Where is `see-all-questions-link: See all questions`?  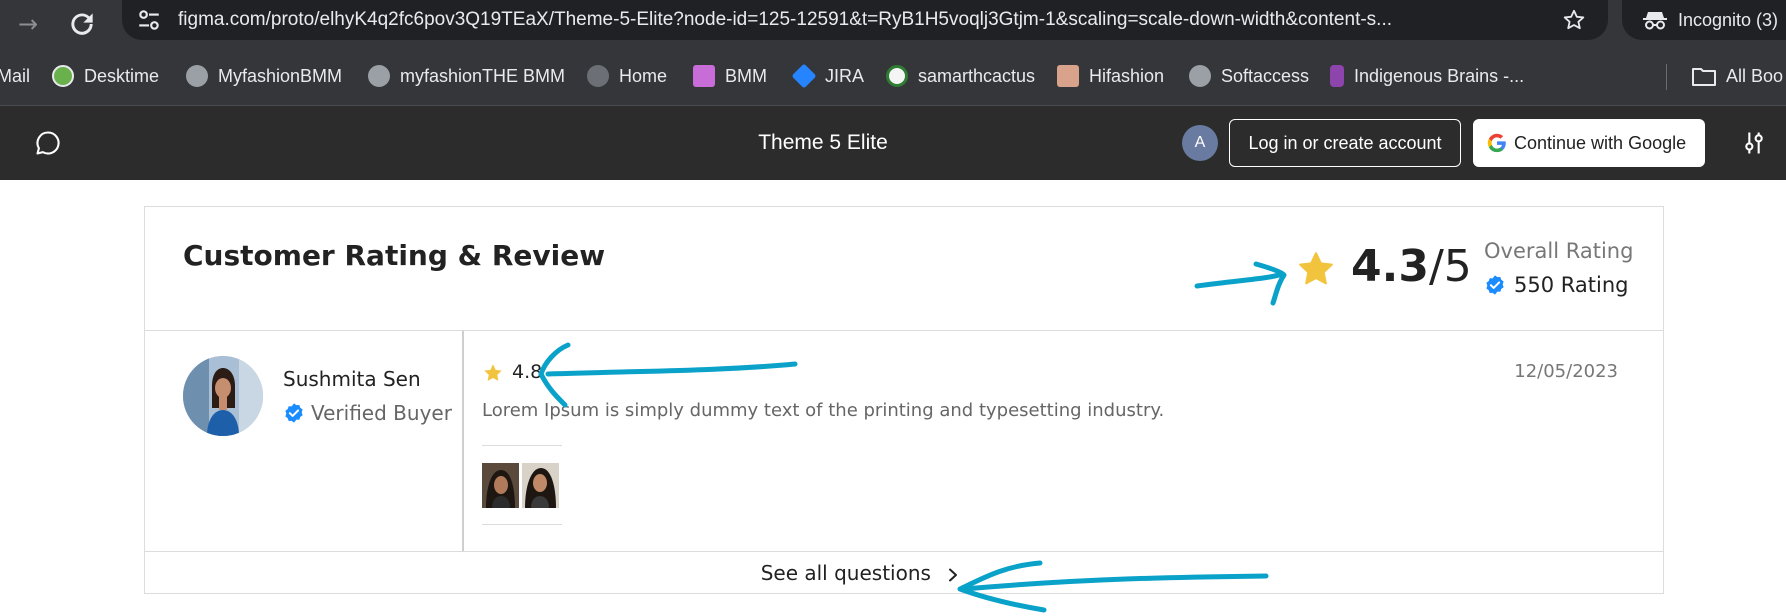
see-all-questions-link: See all questions is located at coordinates (860, 573).